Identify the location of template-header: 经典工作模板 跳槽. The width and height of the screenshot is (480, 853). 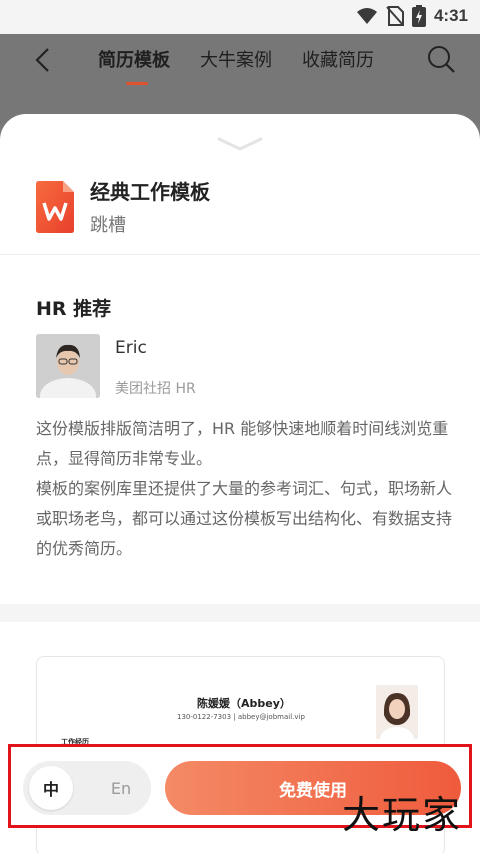
(123, 206).